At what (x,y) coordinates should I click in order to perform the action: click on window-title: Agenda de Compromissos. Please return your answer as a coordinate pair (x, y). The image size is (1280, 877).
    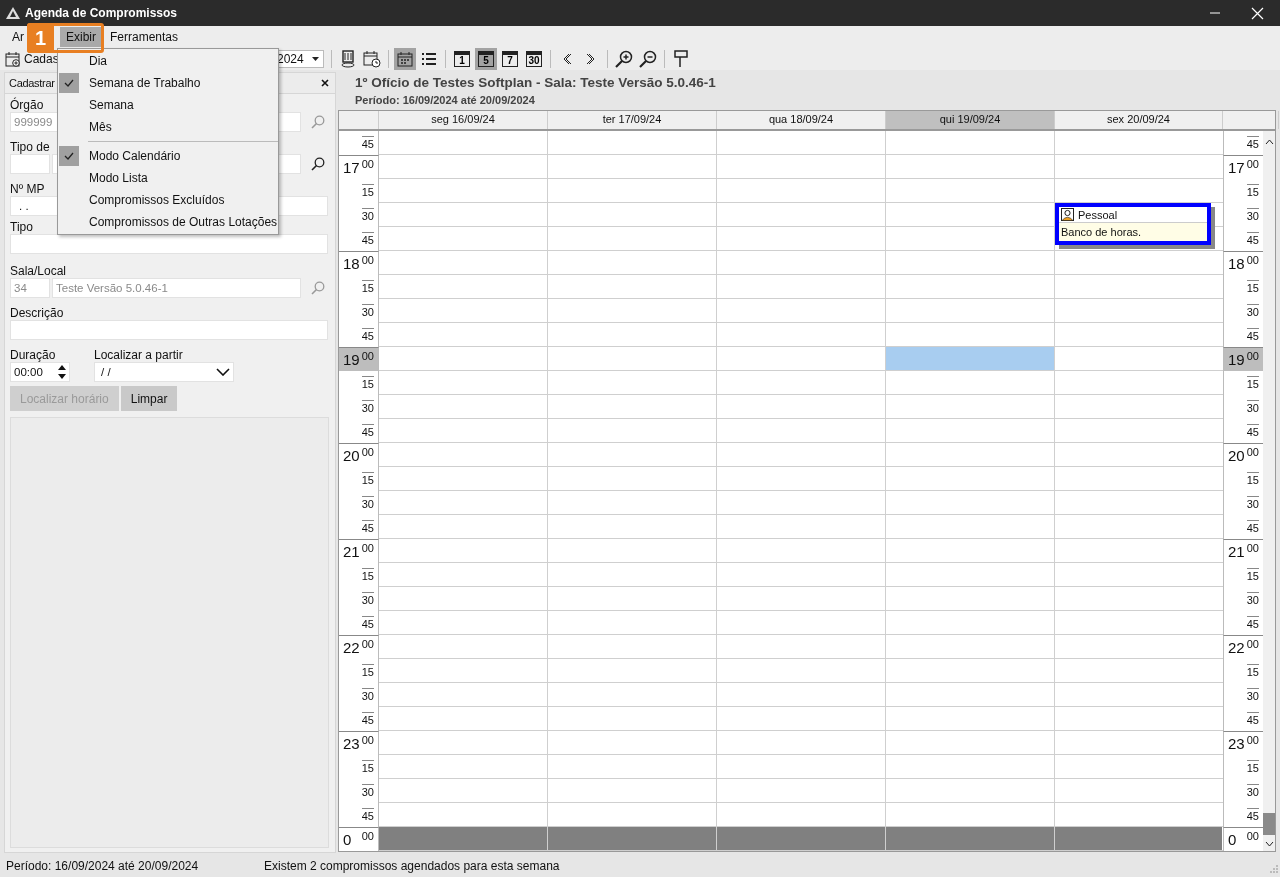
    Looking at the image, I should click on (101, 13).